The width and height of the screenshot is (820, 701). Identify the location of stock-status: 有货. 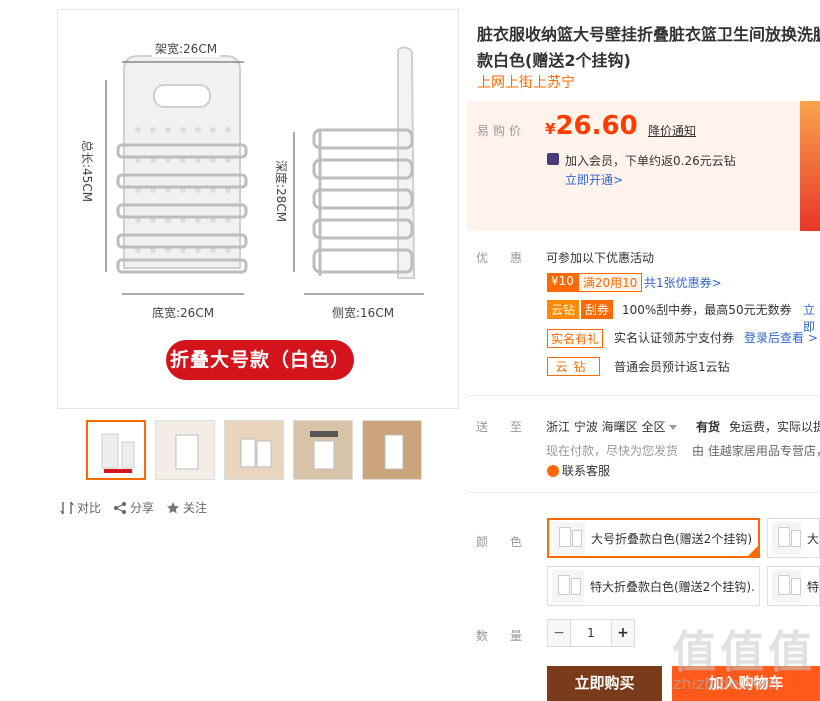
(708, 427).